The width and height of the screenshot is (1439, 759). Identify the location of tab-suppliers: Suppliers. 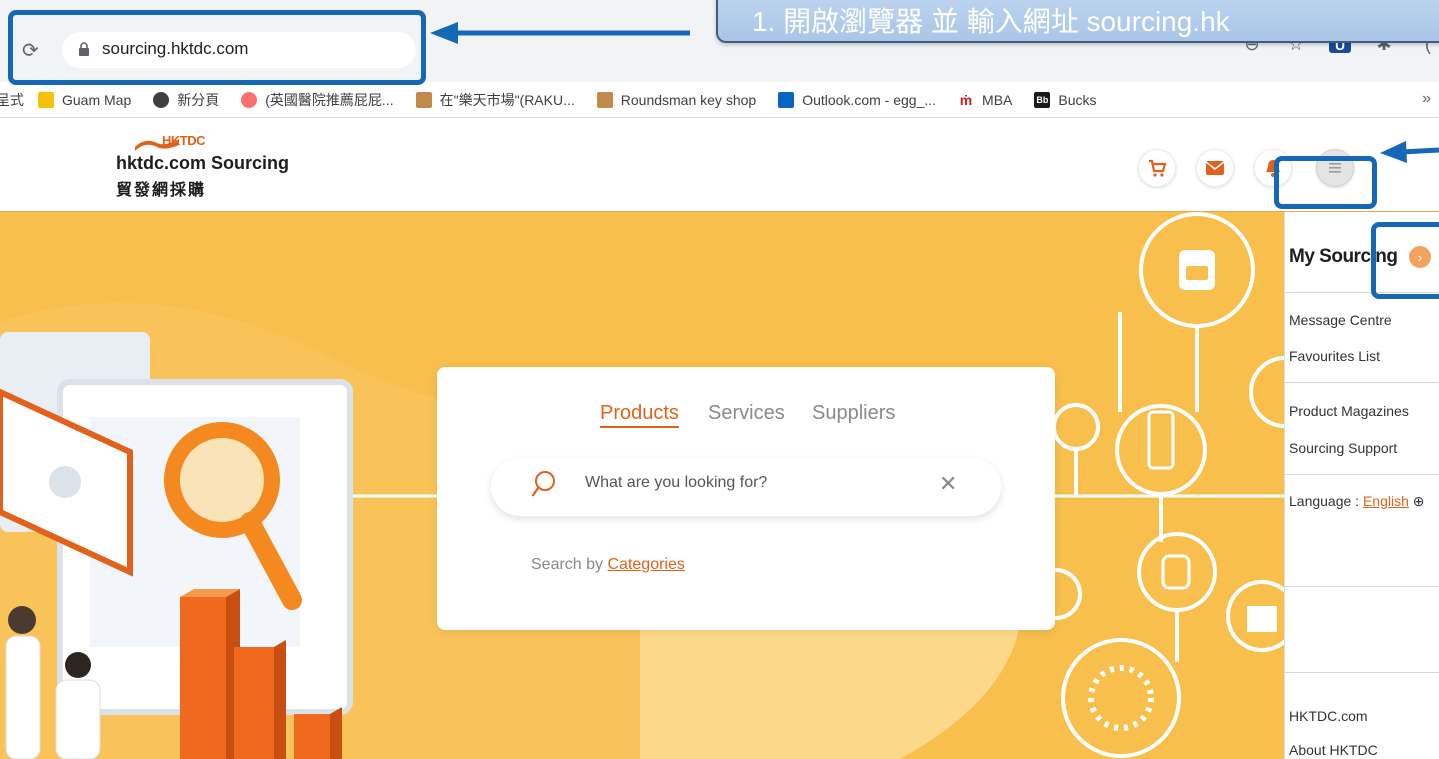
(853, 413).